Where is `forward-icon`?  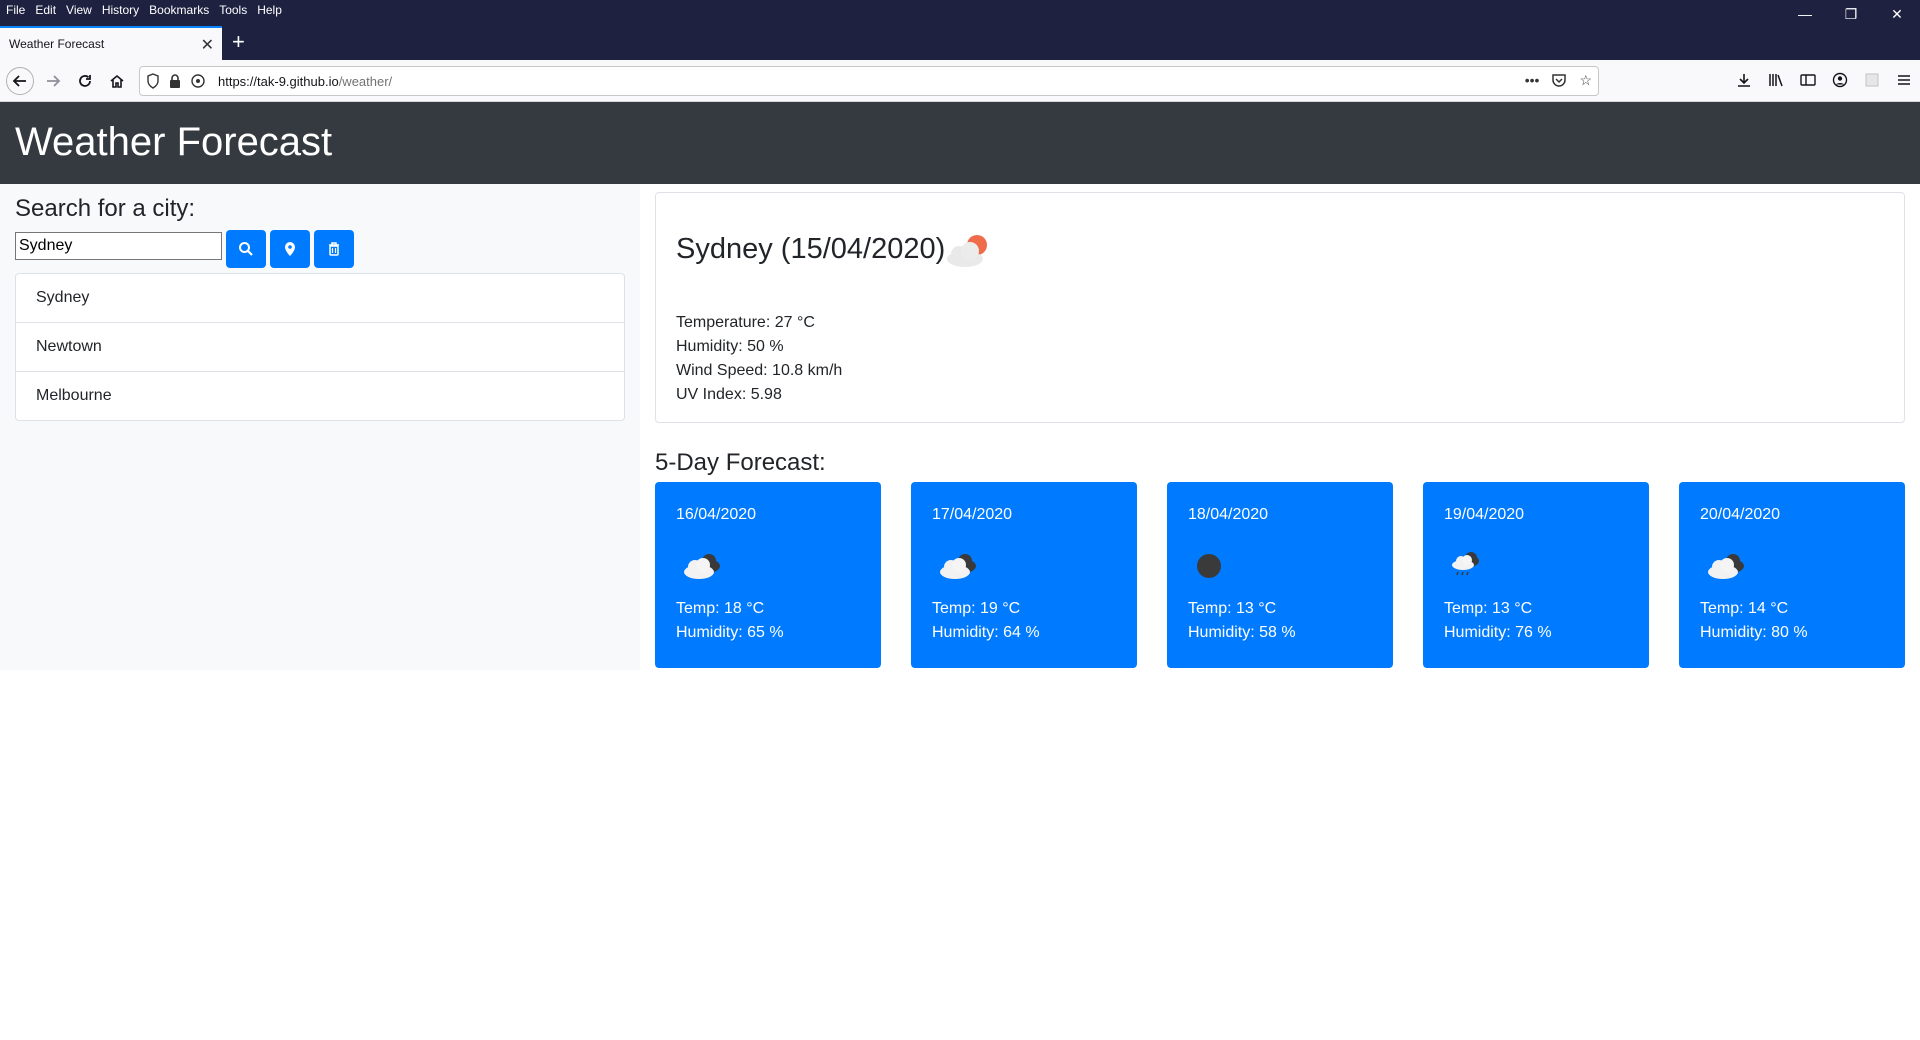 forward-icon is located at coordinates (53, 81).